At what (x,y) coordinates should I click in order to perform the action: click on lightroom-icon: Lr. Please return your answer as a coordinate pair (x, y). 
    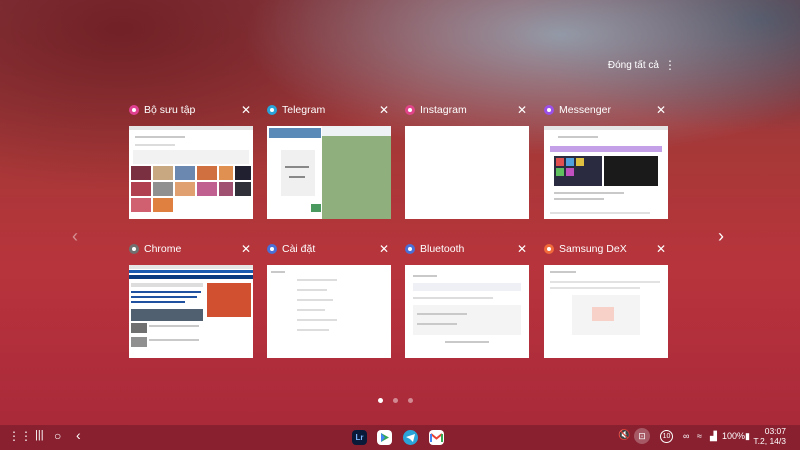
    Looking at the image, I should click on (359, 437).